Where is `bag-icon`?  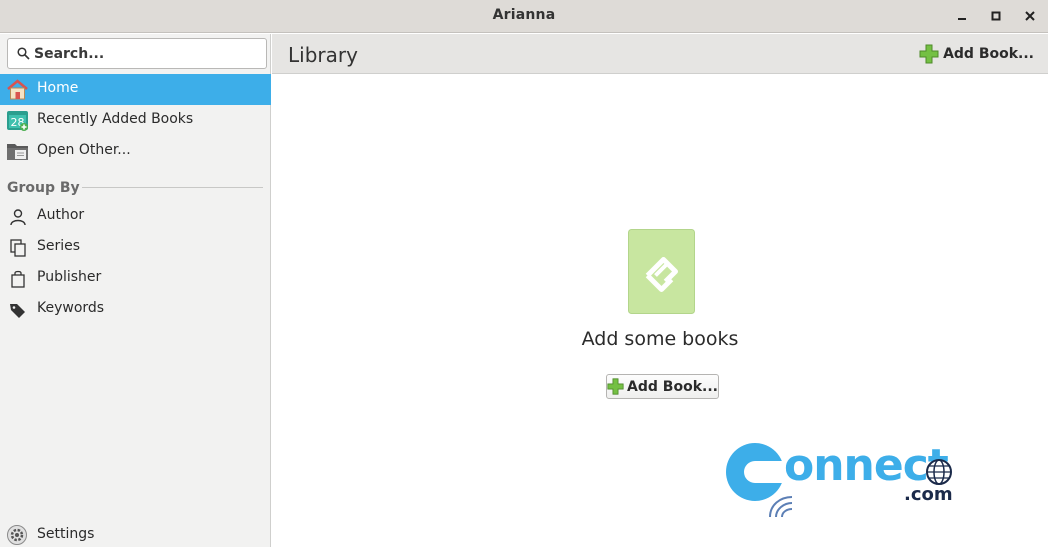 bag-icon is located at coordinates (18, 279).